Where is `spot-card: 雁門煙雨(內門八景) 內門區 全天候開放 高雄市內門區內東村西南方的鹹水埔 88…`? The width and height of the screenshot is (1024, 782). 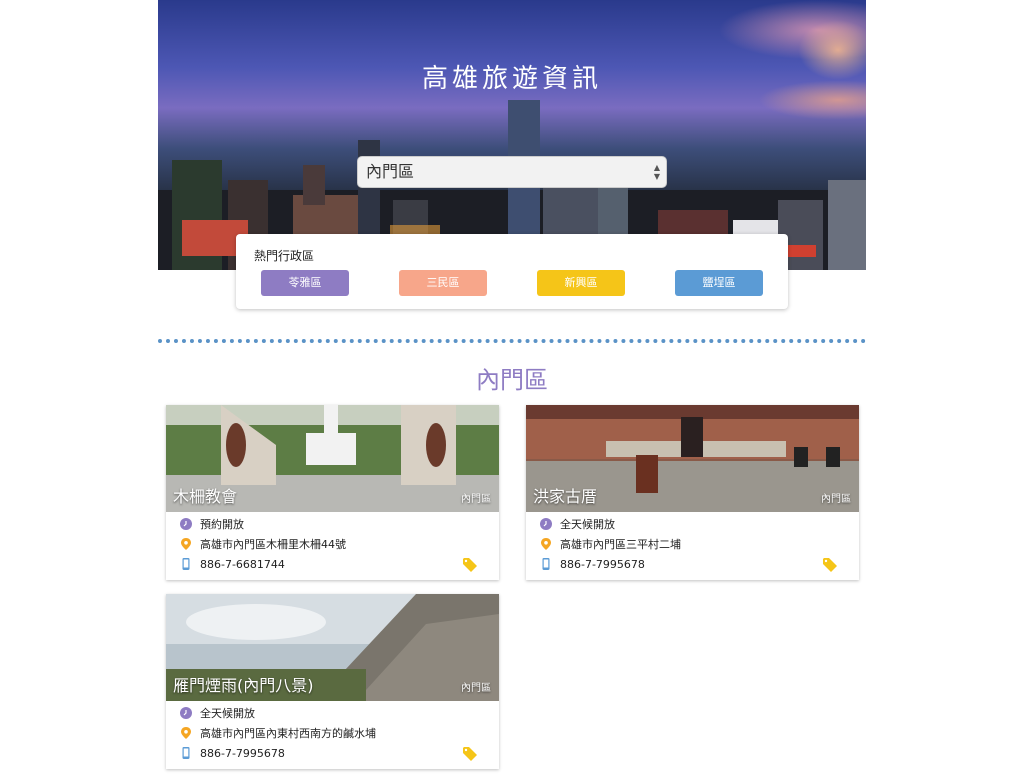 spot-card: 雁門煙雨(內門八景) 內門區 全天候開放 高雄市內門區內東村西南方的鹹水埔 88… is located at coordinates (332, 681).